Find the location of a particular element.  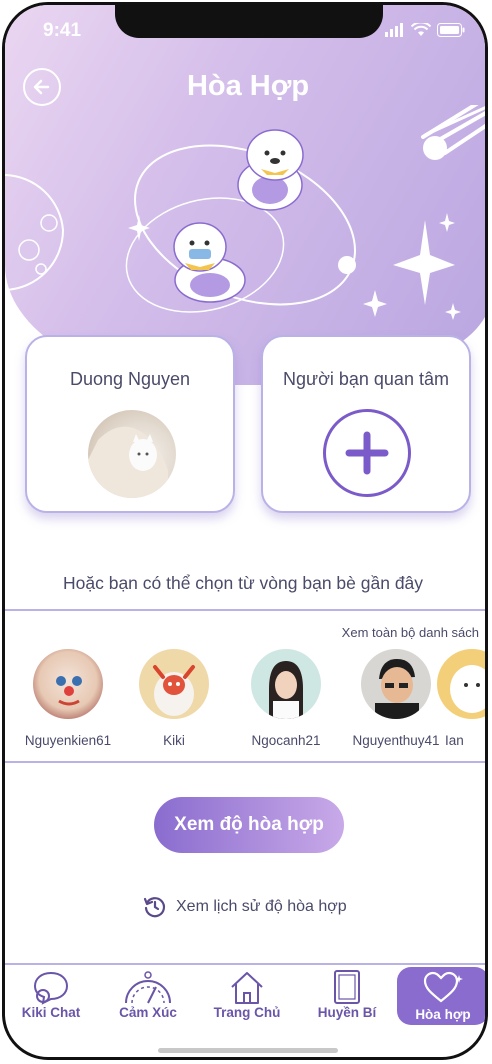

heart-icon is located at coordinates (443, 987).